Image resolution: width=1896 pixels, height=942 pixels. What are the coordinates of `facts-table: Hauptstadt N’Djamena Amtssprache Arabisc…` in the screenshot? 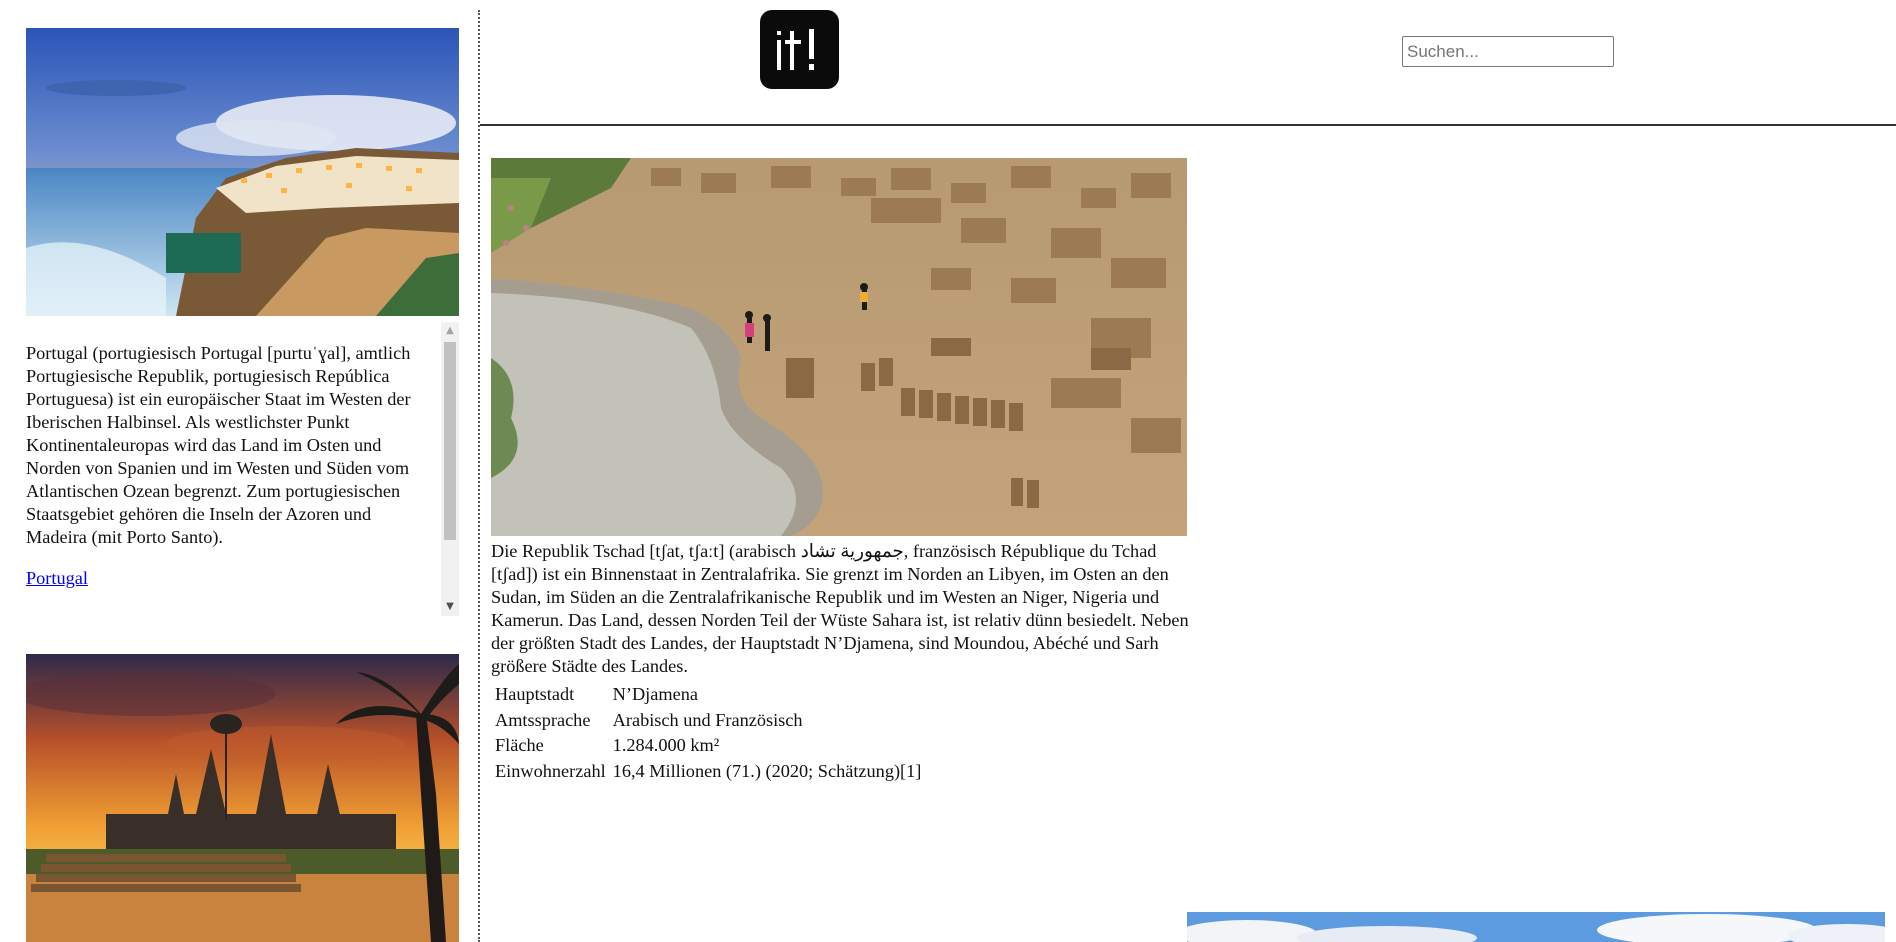 It's located at (708, 733).